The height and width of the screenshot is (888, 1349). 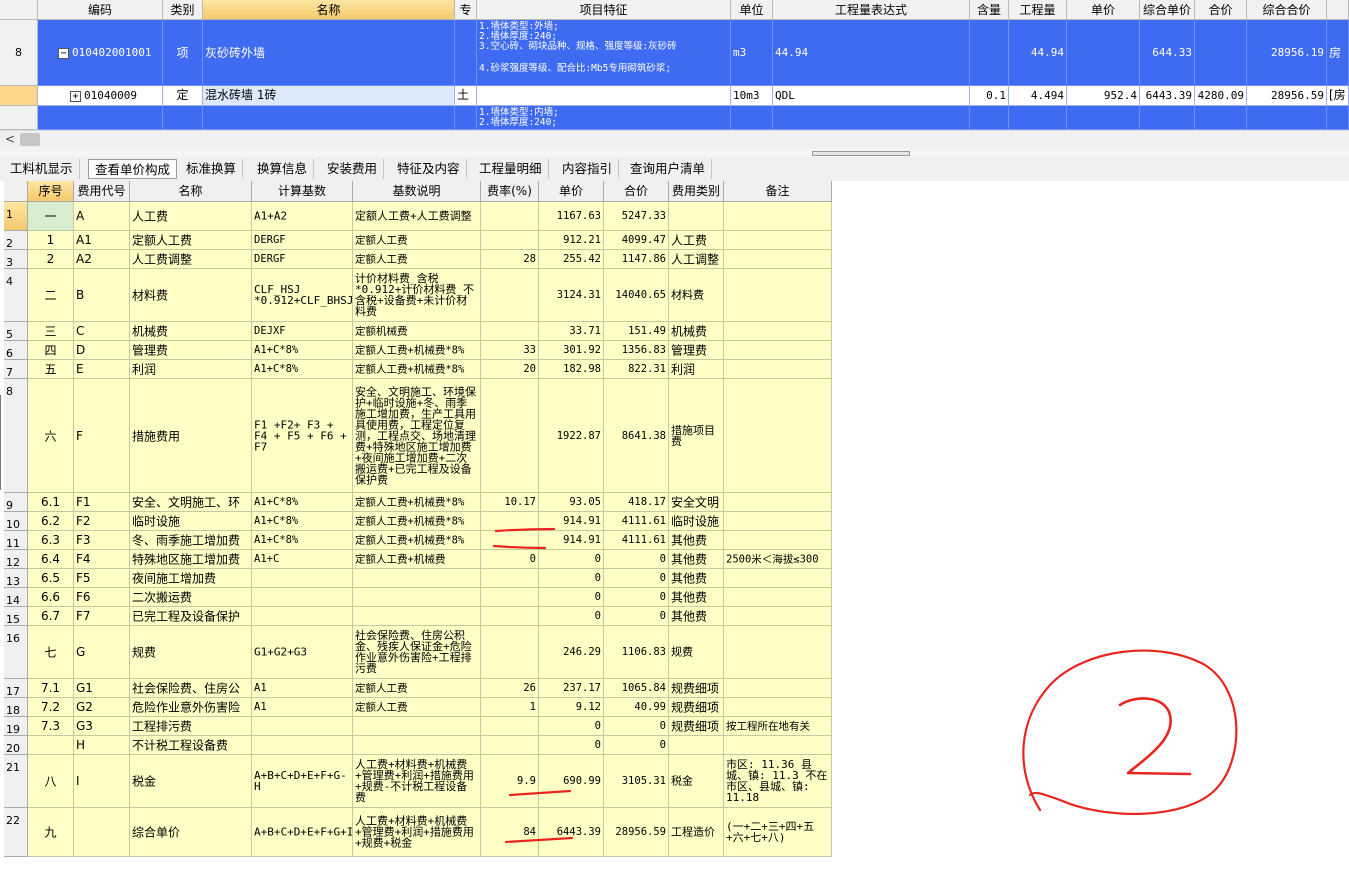 I want to click on cell-spec, so click(x=466, y=118).